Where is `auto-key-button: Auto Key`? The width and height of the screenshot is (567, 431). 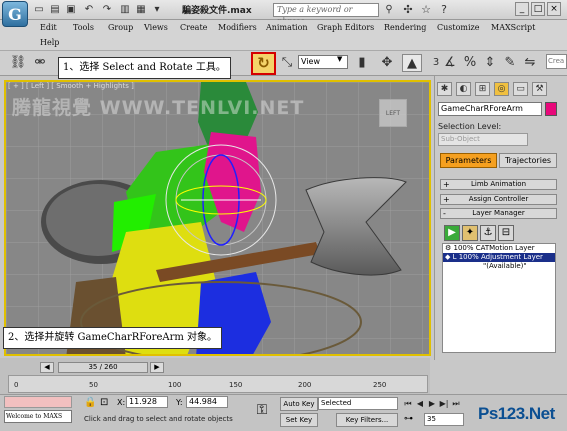
auto-key-button: Auto Key is located at coordinates (299, 404).